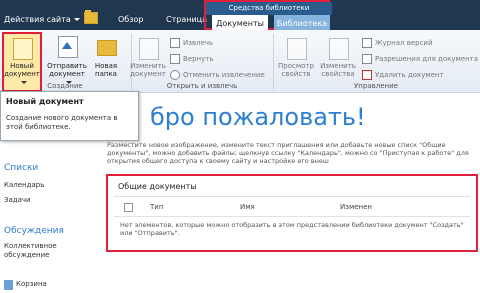  What do you see at coordinates (30, 246) in the screenshot?
I see `team-discussion-label-1: Коллективное` at bounding box center [30, 246].